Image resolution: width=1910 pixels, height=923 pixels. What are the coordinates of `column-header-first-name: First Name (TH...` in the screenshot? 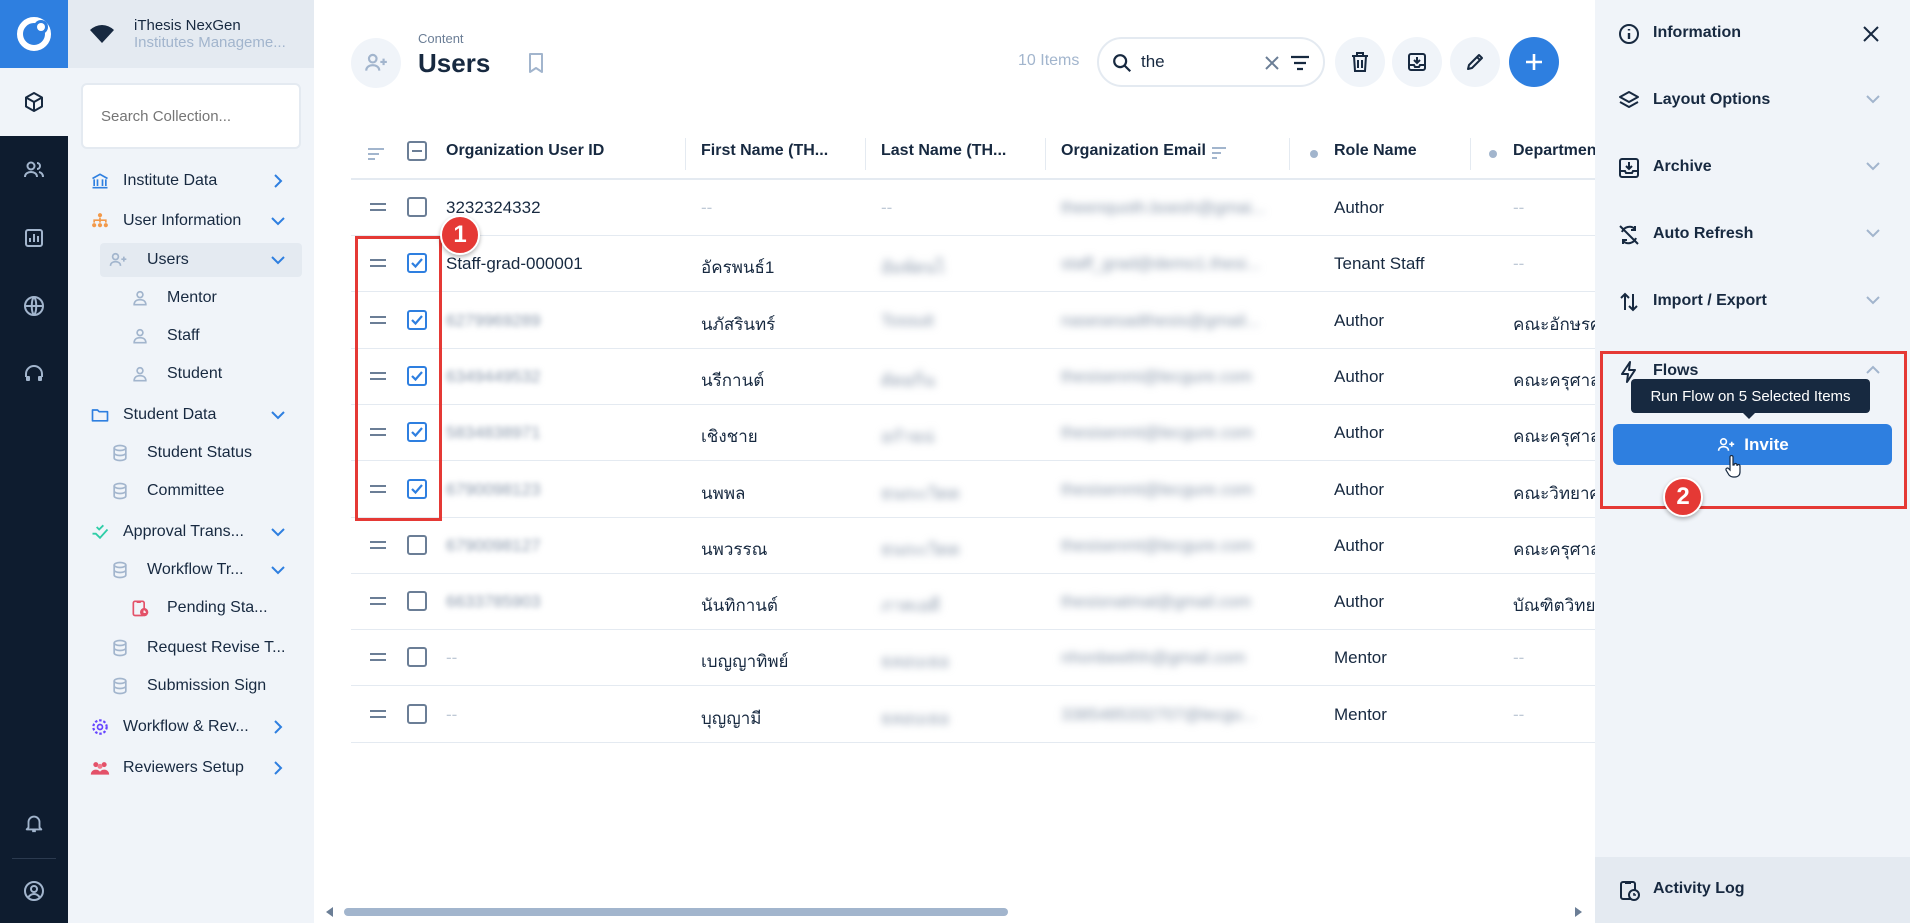 It's located at (764, 151).